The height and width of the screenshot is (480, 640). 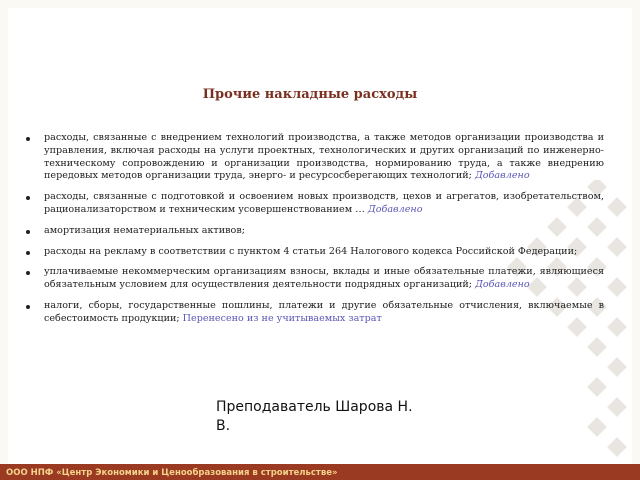 What do you see at coordinates (144, 230) in the screenshot?
I see `list-item-text: амортизация нематериальных активов;` at bounding box center [144, 230].